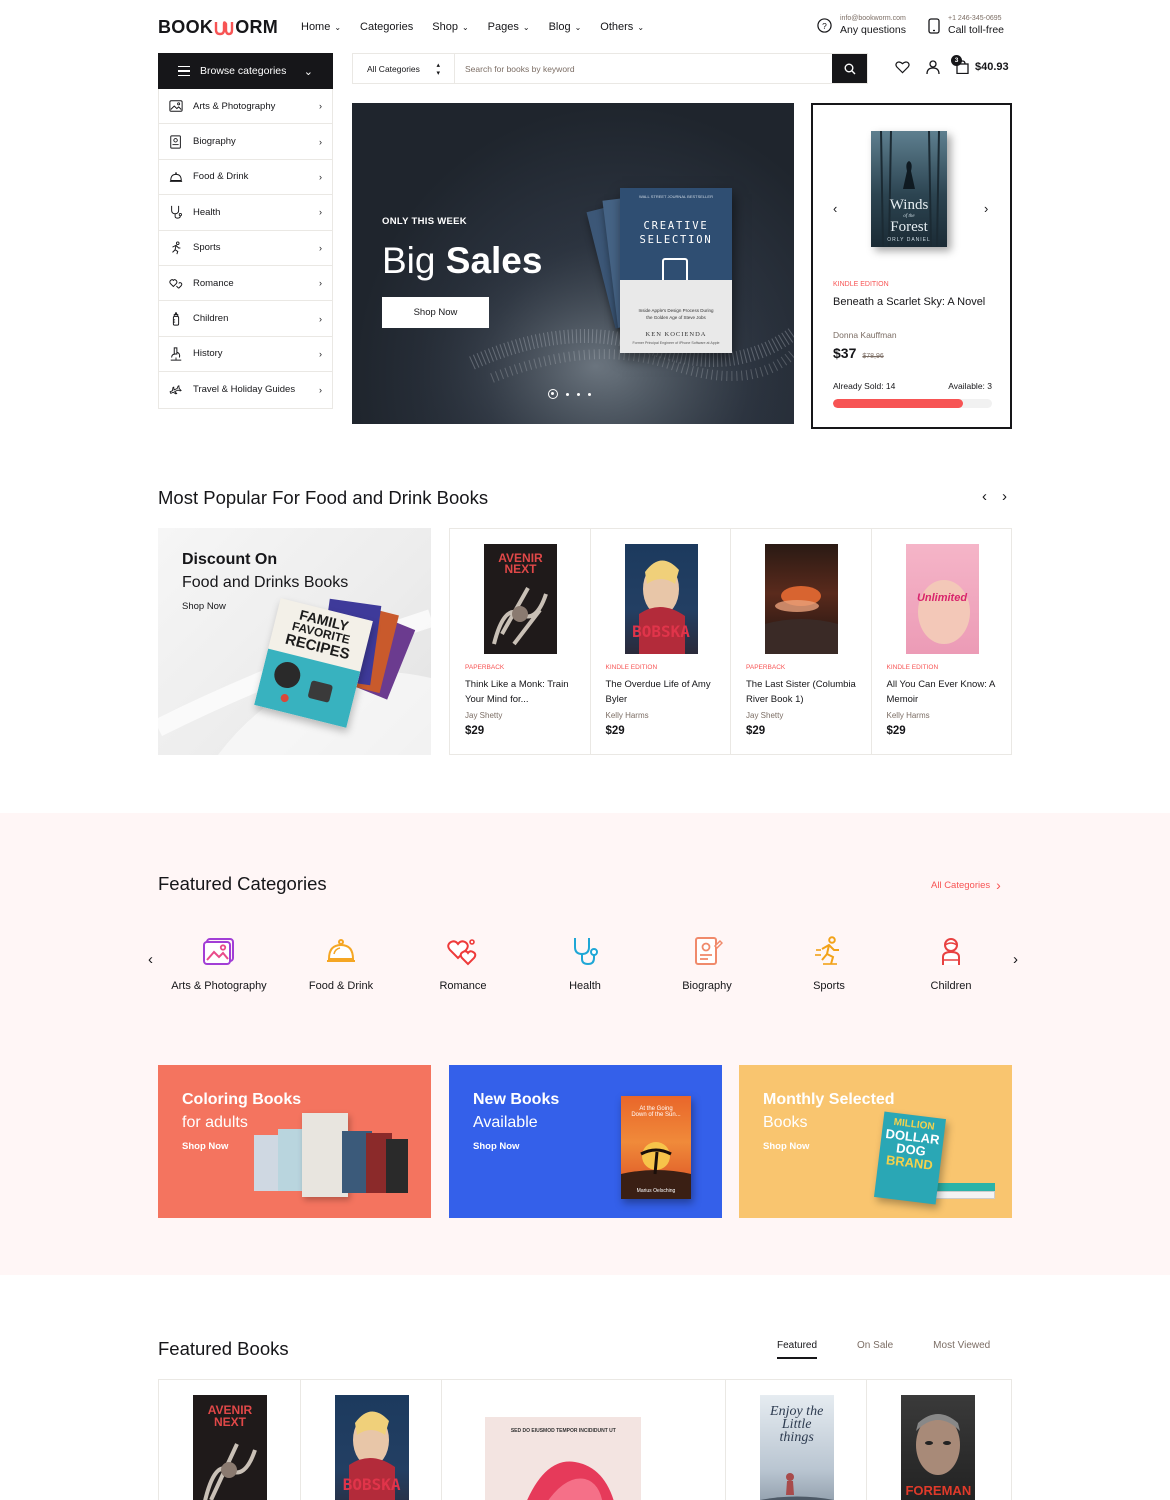 Image resolution: width=1170 pixels, height=1500 pixels. Describe the element at coordinates (643, 68) in the screenshot. I see `search-input` at that location.